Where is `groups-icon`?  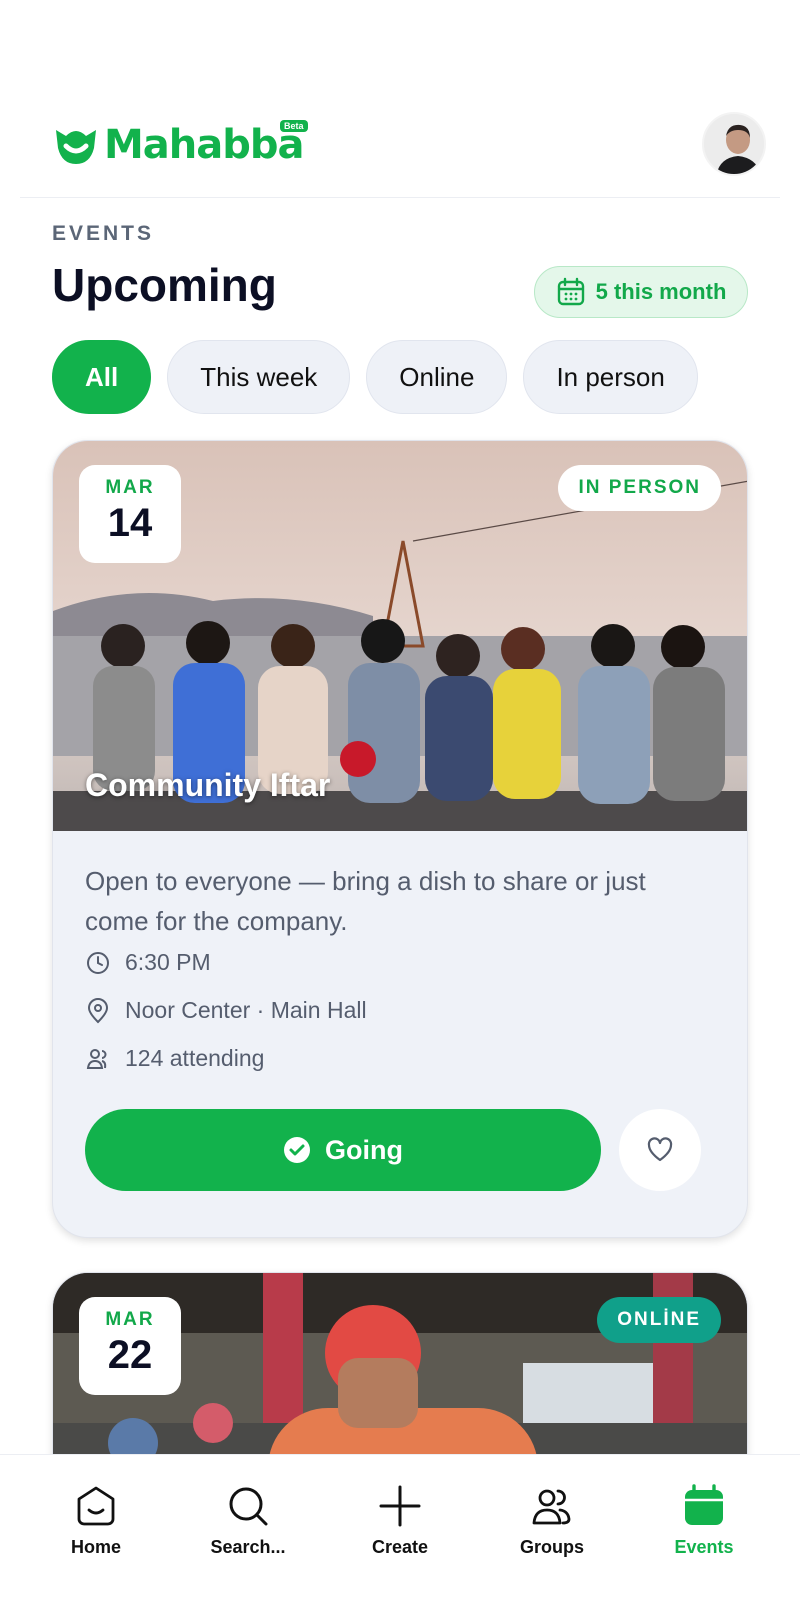
groups-icon is located at coordinates (551, 1507).